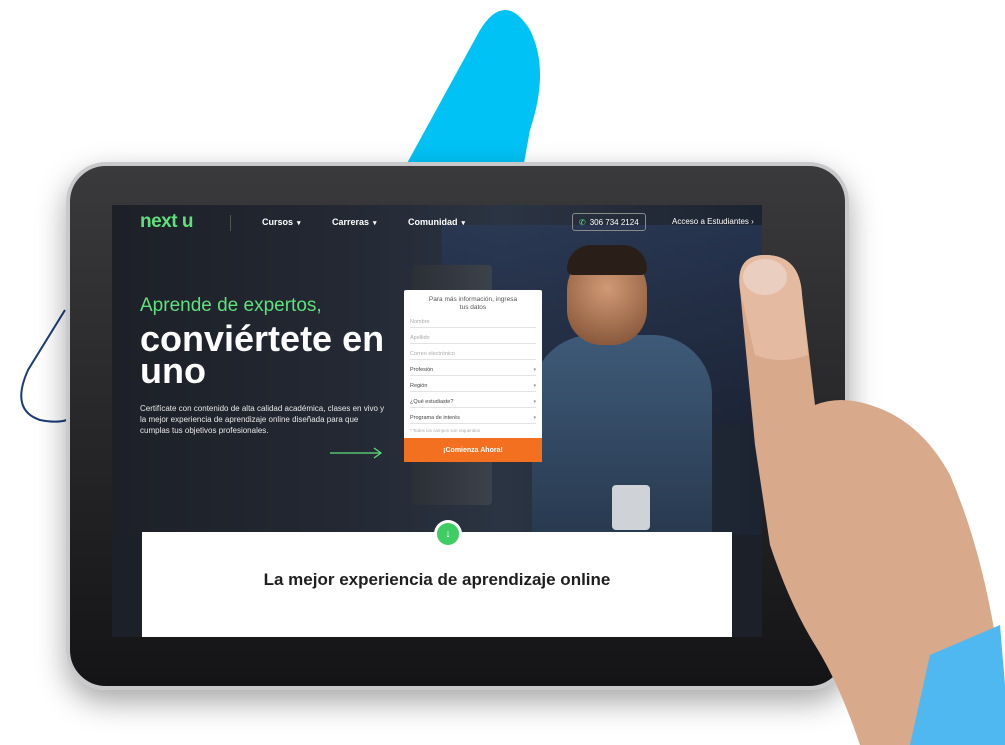 Image resolution: width=1005 pixels, height=745 pixels. I want to click on phone-button: ✆ 306 734 2124, so click(609, 222).